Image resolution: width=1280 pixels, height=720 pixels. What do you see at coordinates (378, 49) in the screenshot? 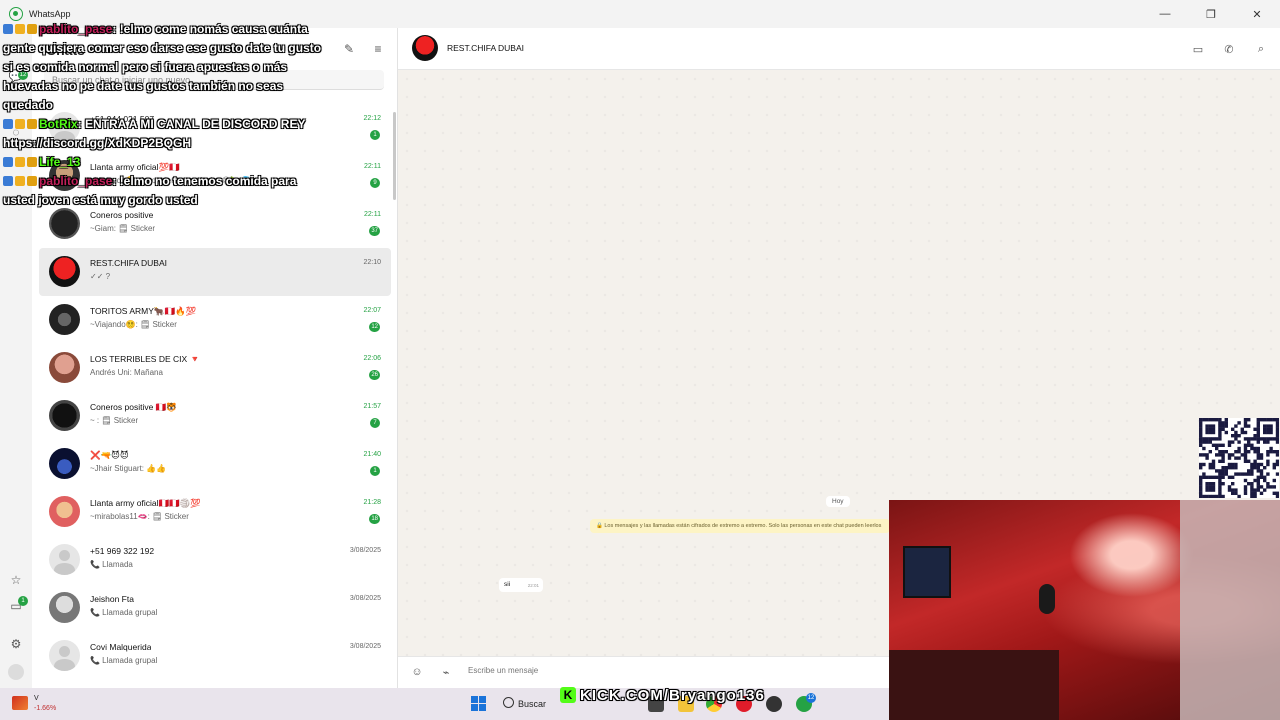
I see `filter-icon: ≡` at bounding box center [378, 49].